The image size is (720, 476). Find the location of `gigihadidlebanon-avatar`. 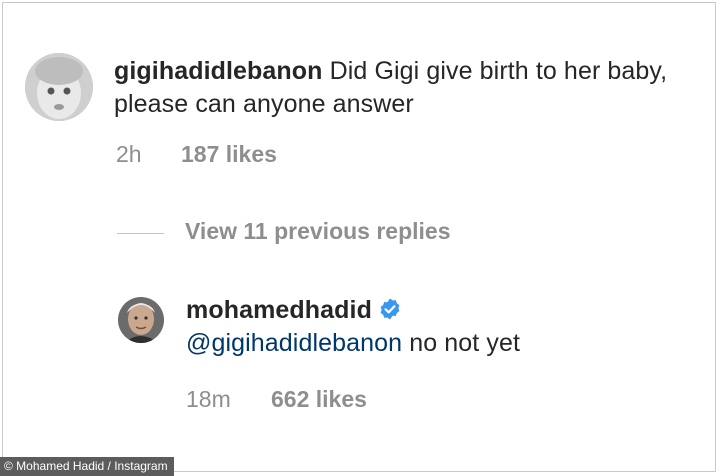

gigihadidlebanon-avatar is located at coordinates (59, 87).